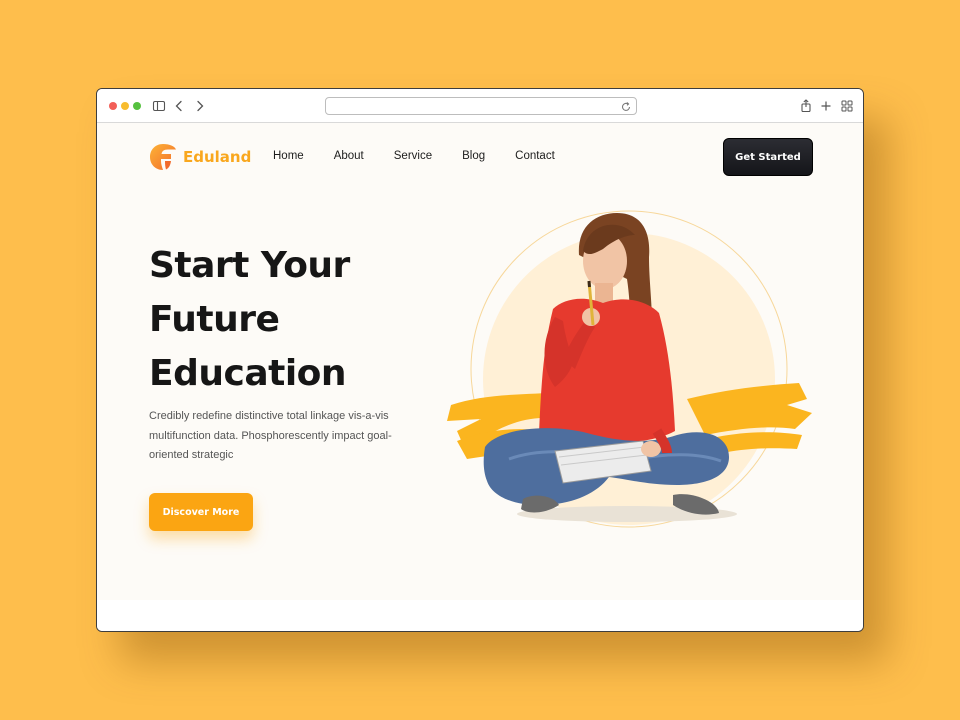 The image size is (960, 720). What do you see at coordinates (349, 156) in the screenshot?
I see `nav-about: About` at bounding box center [349, 156].